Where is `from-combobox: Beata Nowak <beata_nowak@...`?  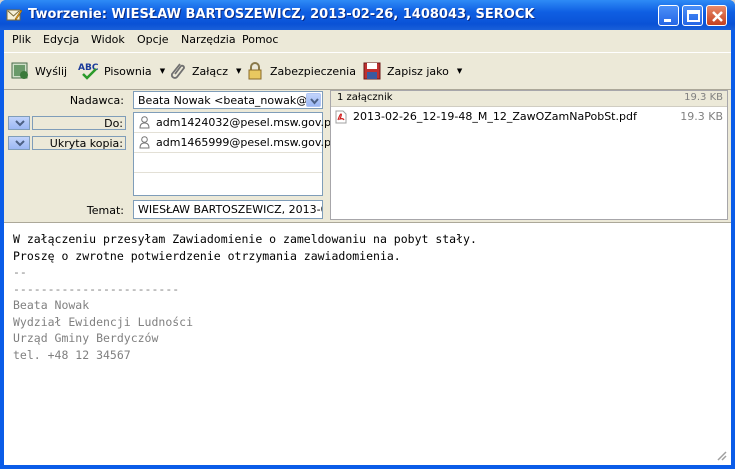 from-combobox: Beata Nowak <beata_nowak@... is located at coordinates (228, 100).